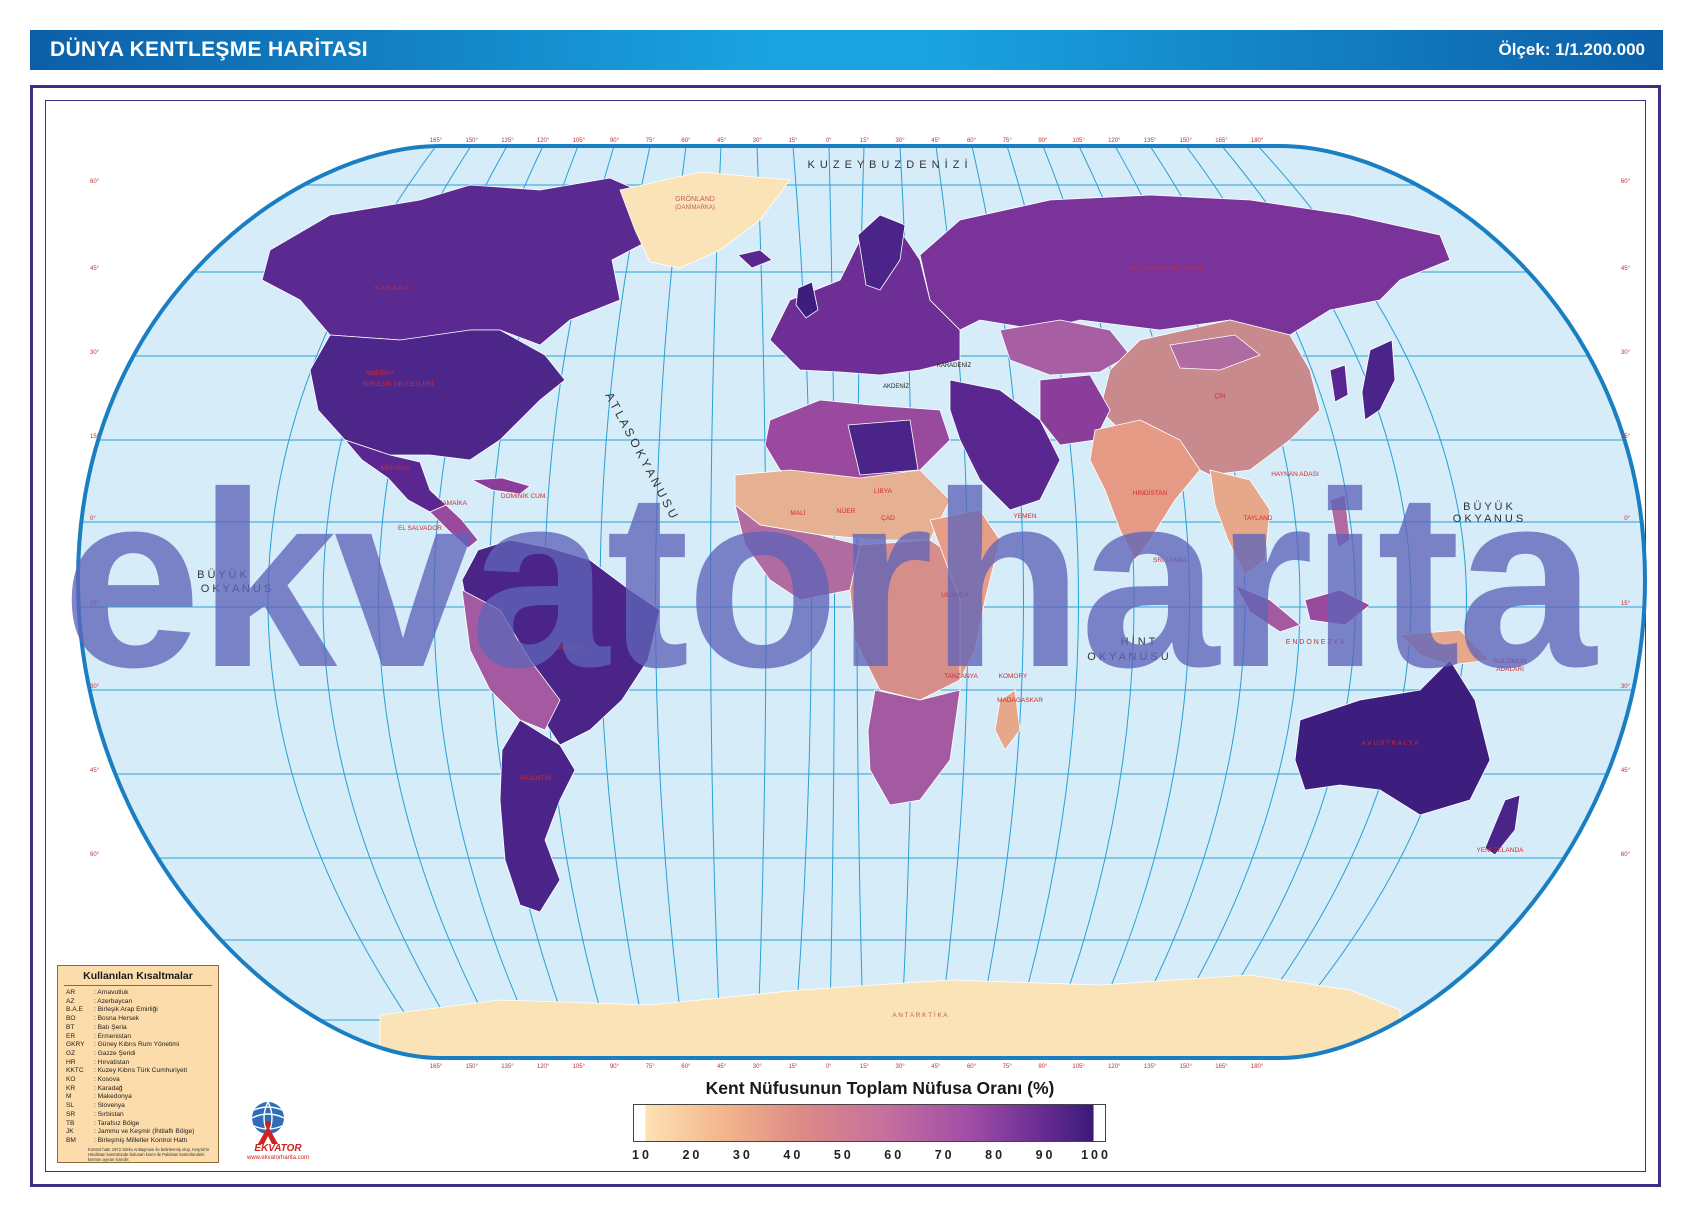 Image resolution: width=1693 pixels, height=1221 pixels. Describe the element at coordinates (138, 1124) in the screenshot. I see `abbreviation-row: TB: Tarafsız Bölge` at that location.